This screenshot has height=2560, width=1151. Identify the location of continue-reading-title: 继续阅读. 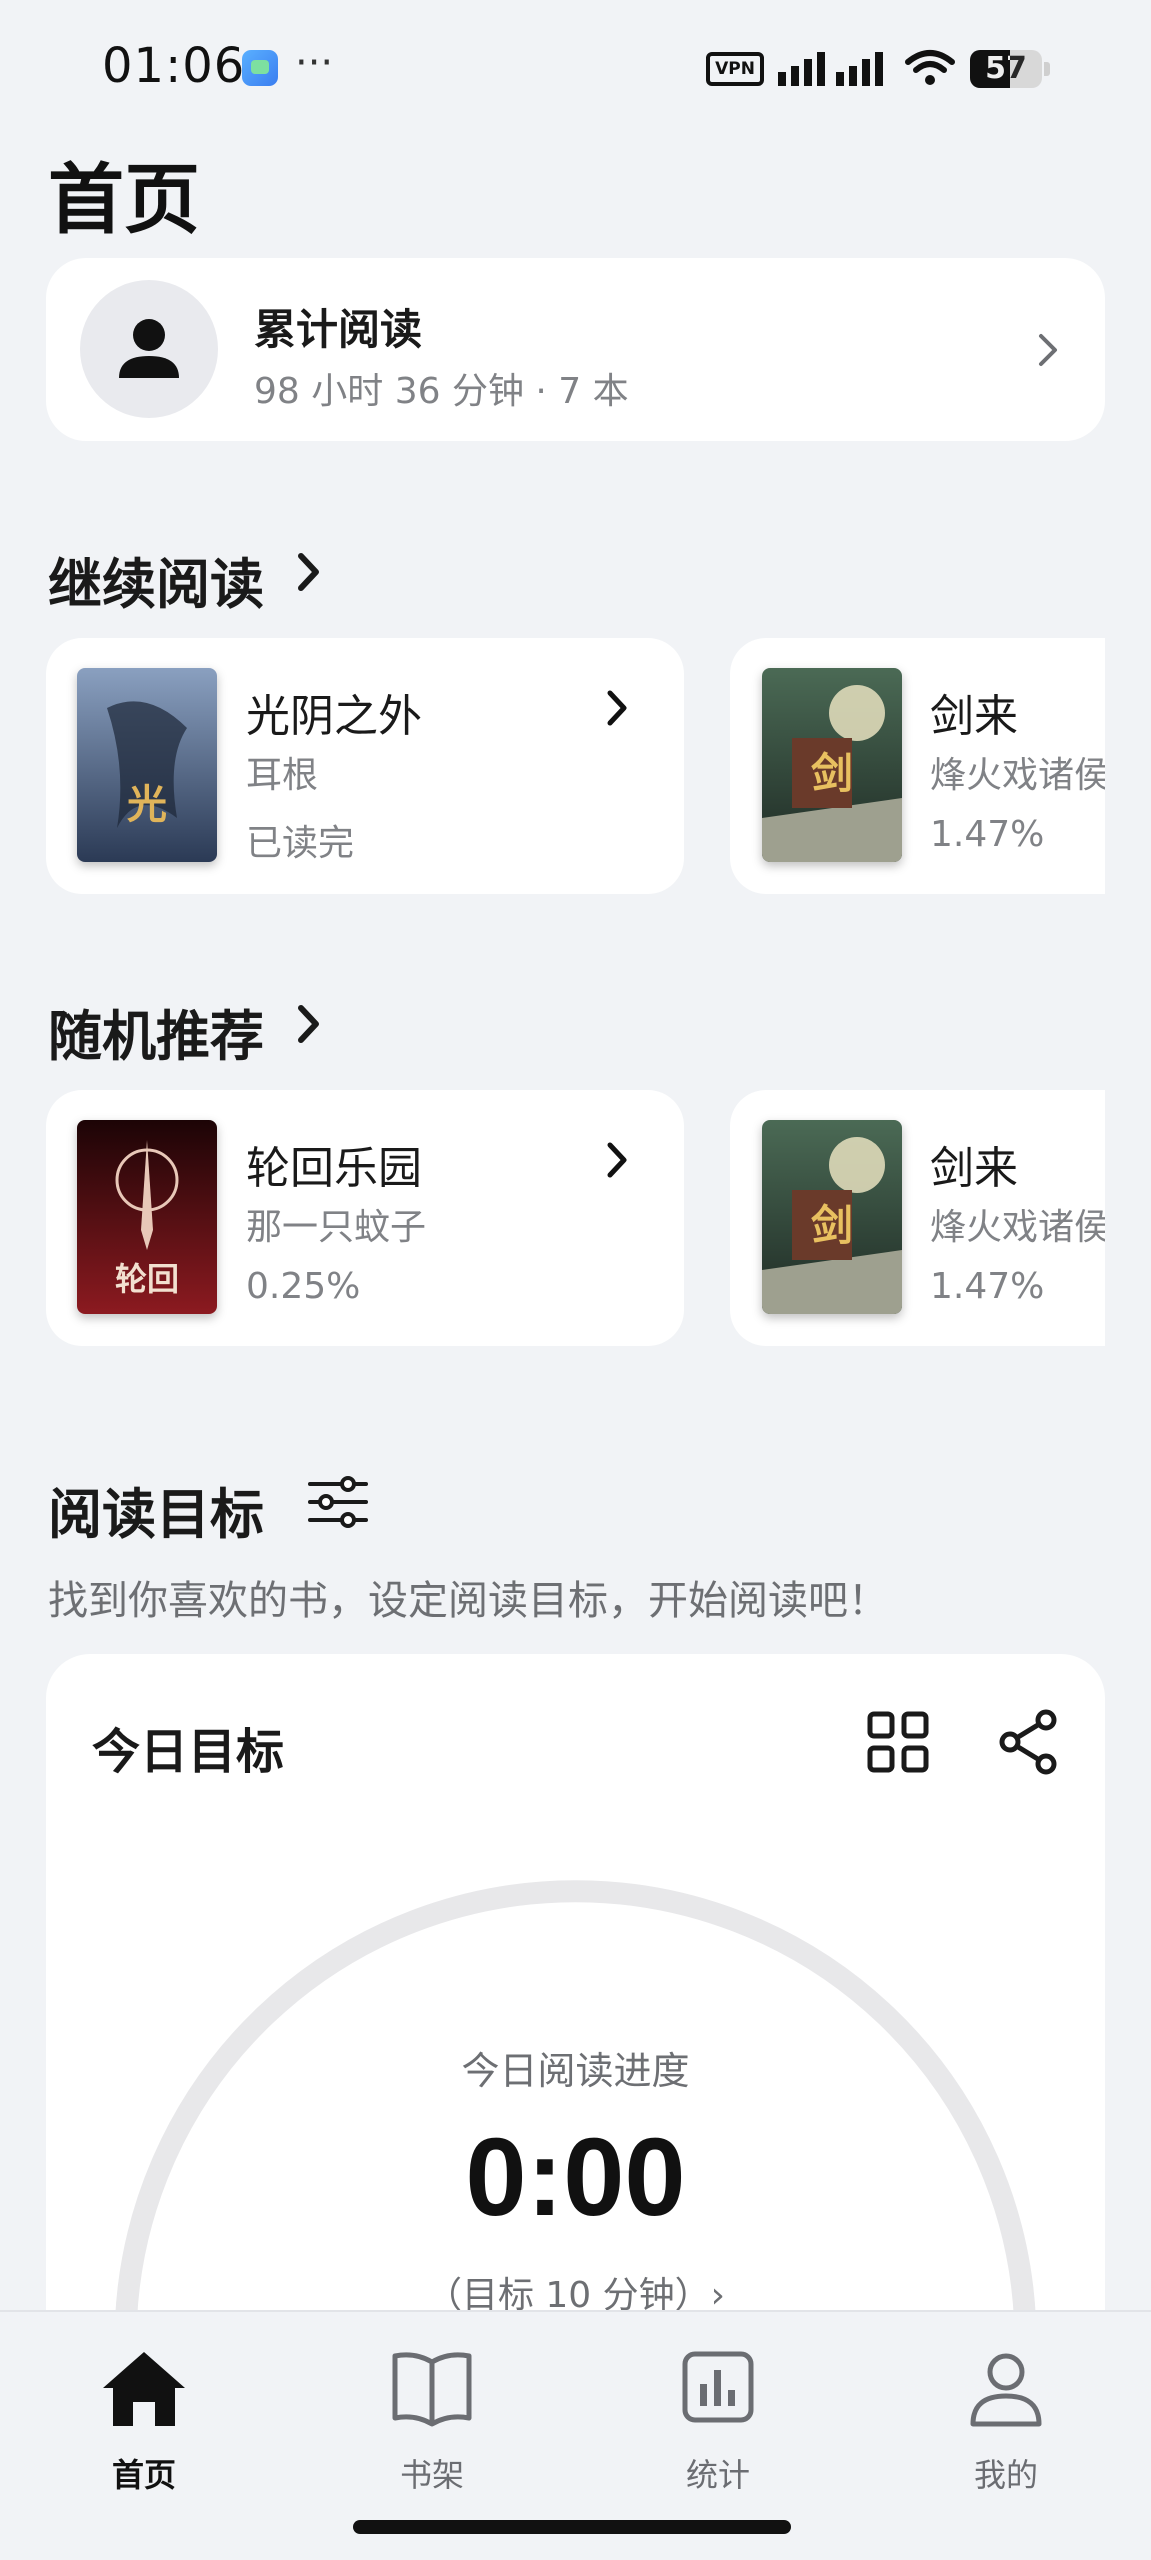
(156, 579).